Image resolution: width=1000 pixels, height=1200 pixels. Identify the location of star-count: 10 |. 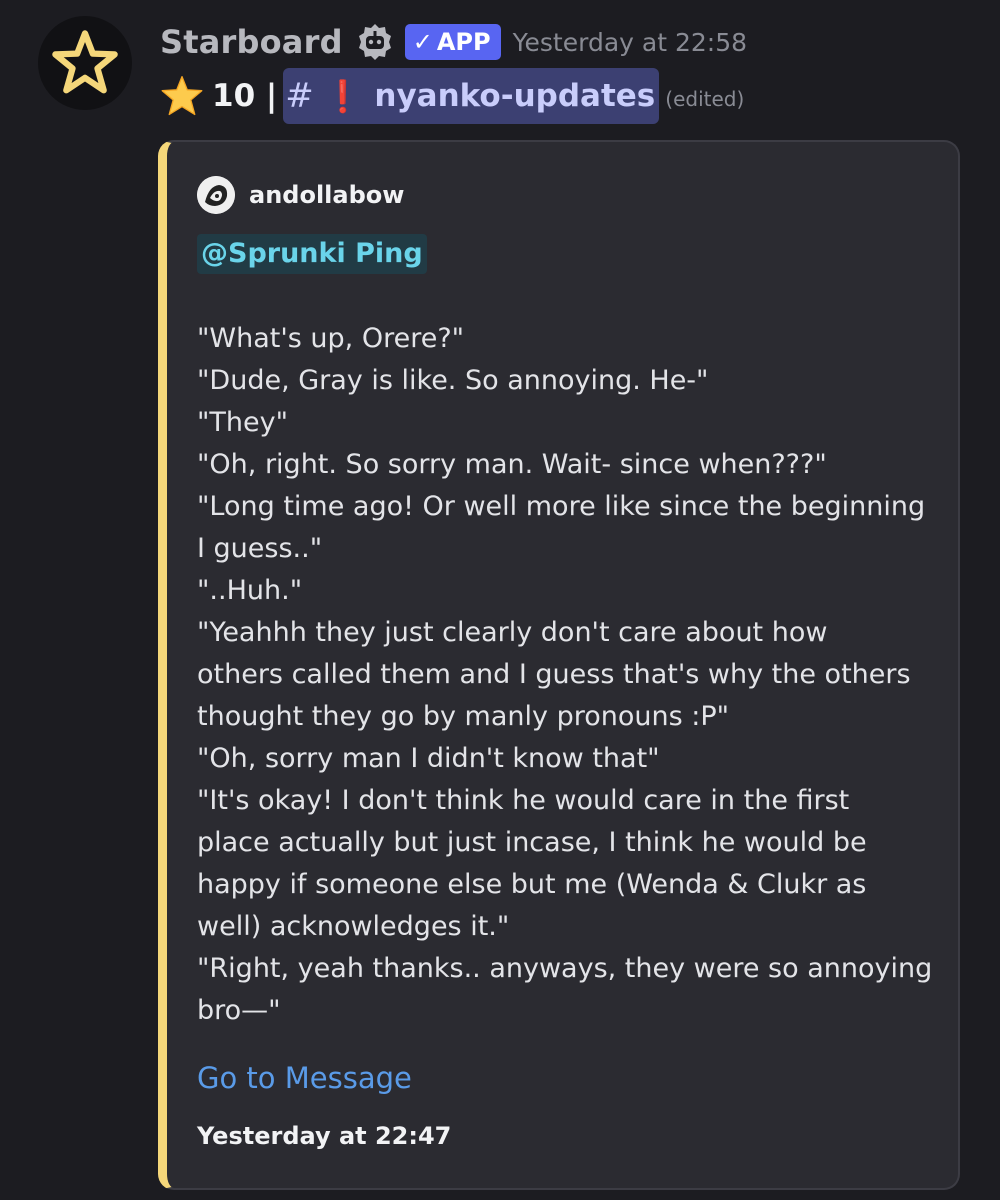
(245, 96).